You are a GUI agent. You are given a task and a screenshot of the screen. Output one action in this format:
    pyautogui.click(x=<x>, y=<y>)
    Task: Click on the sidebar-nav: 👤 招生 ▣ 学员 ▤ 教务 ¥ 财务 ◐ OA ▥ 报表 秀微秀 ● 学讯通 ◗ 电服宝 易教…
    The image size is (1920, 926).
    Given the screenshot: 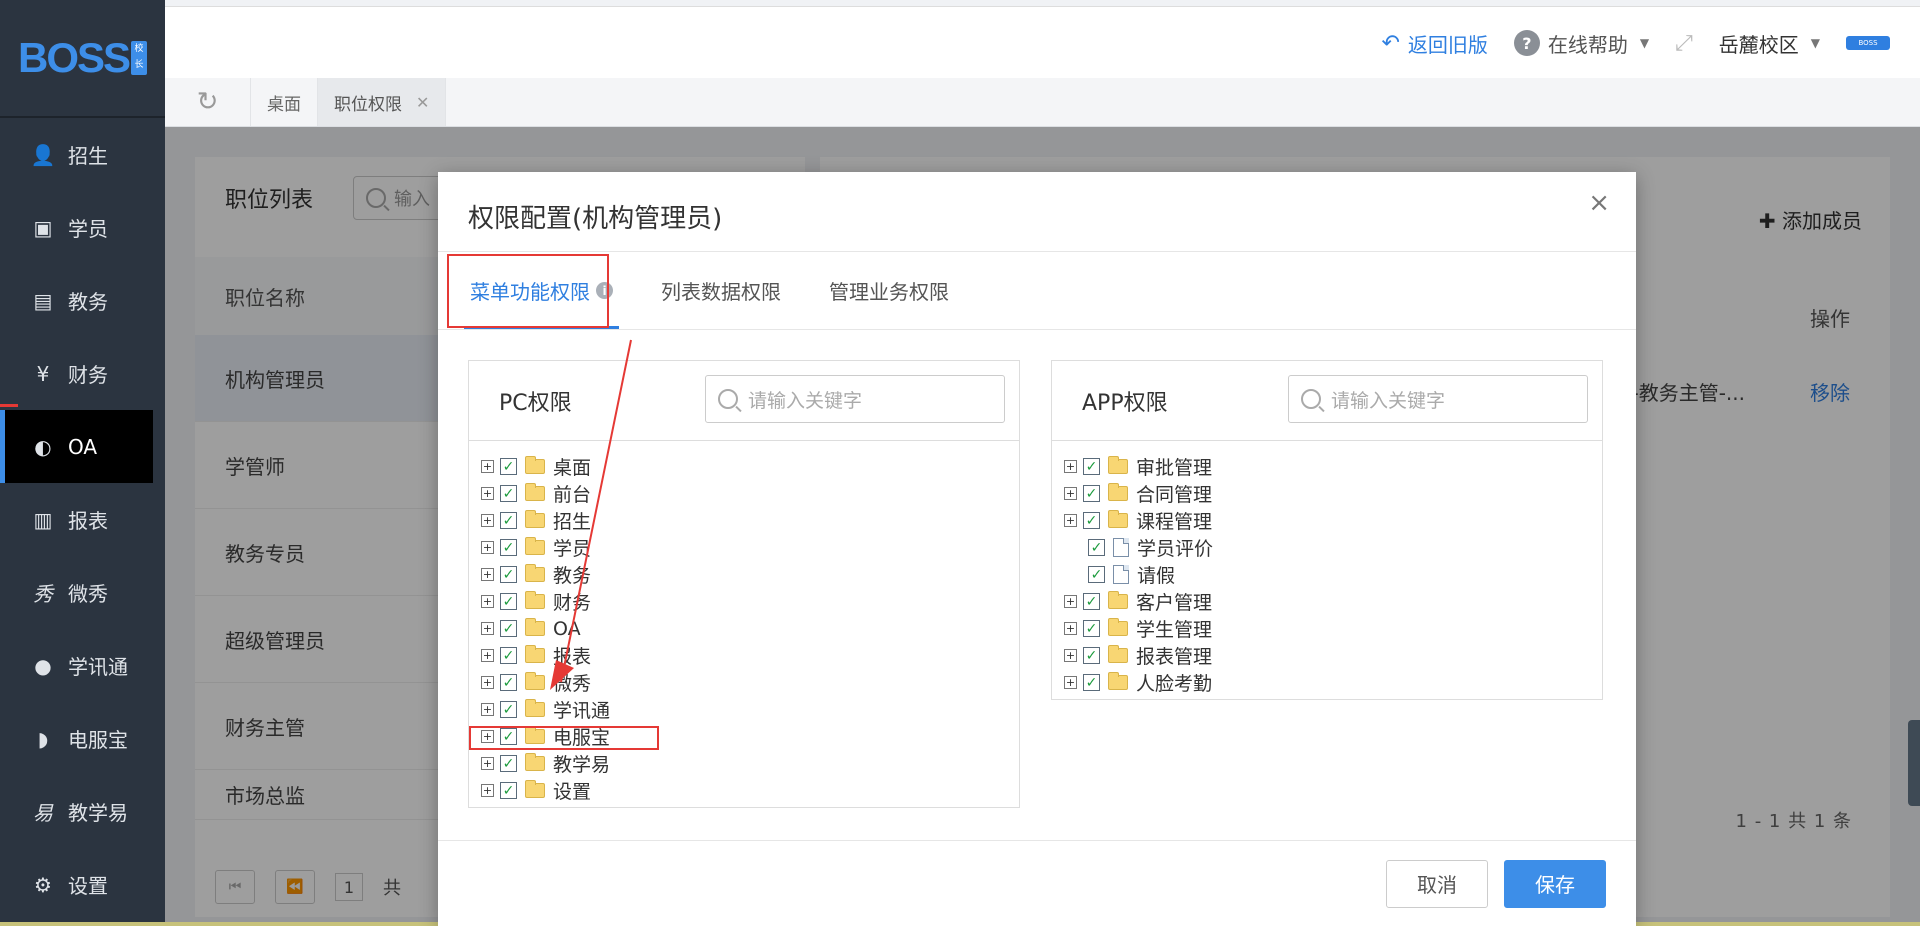 What is the action you would take?
    pyautogui.click(x=82, y=519)
    